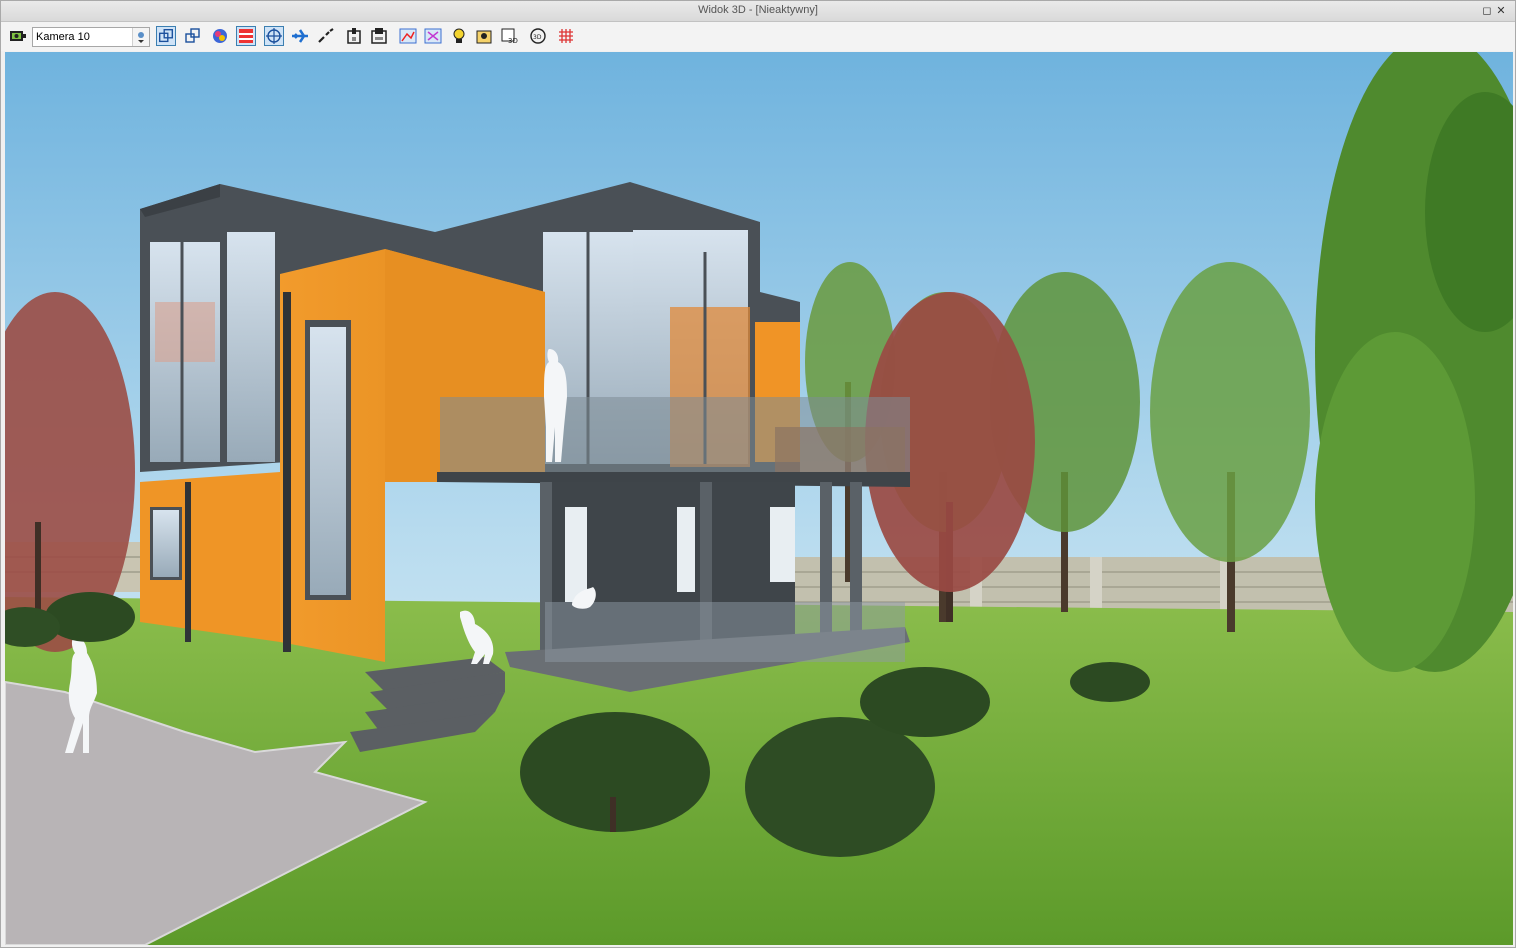 This screenshot has height=948, width=1516. I want to click on title-bar: Widok 3D - [Nieaktywny] ◻ ✕, so click(758, 11).